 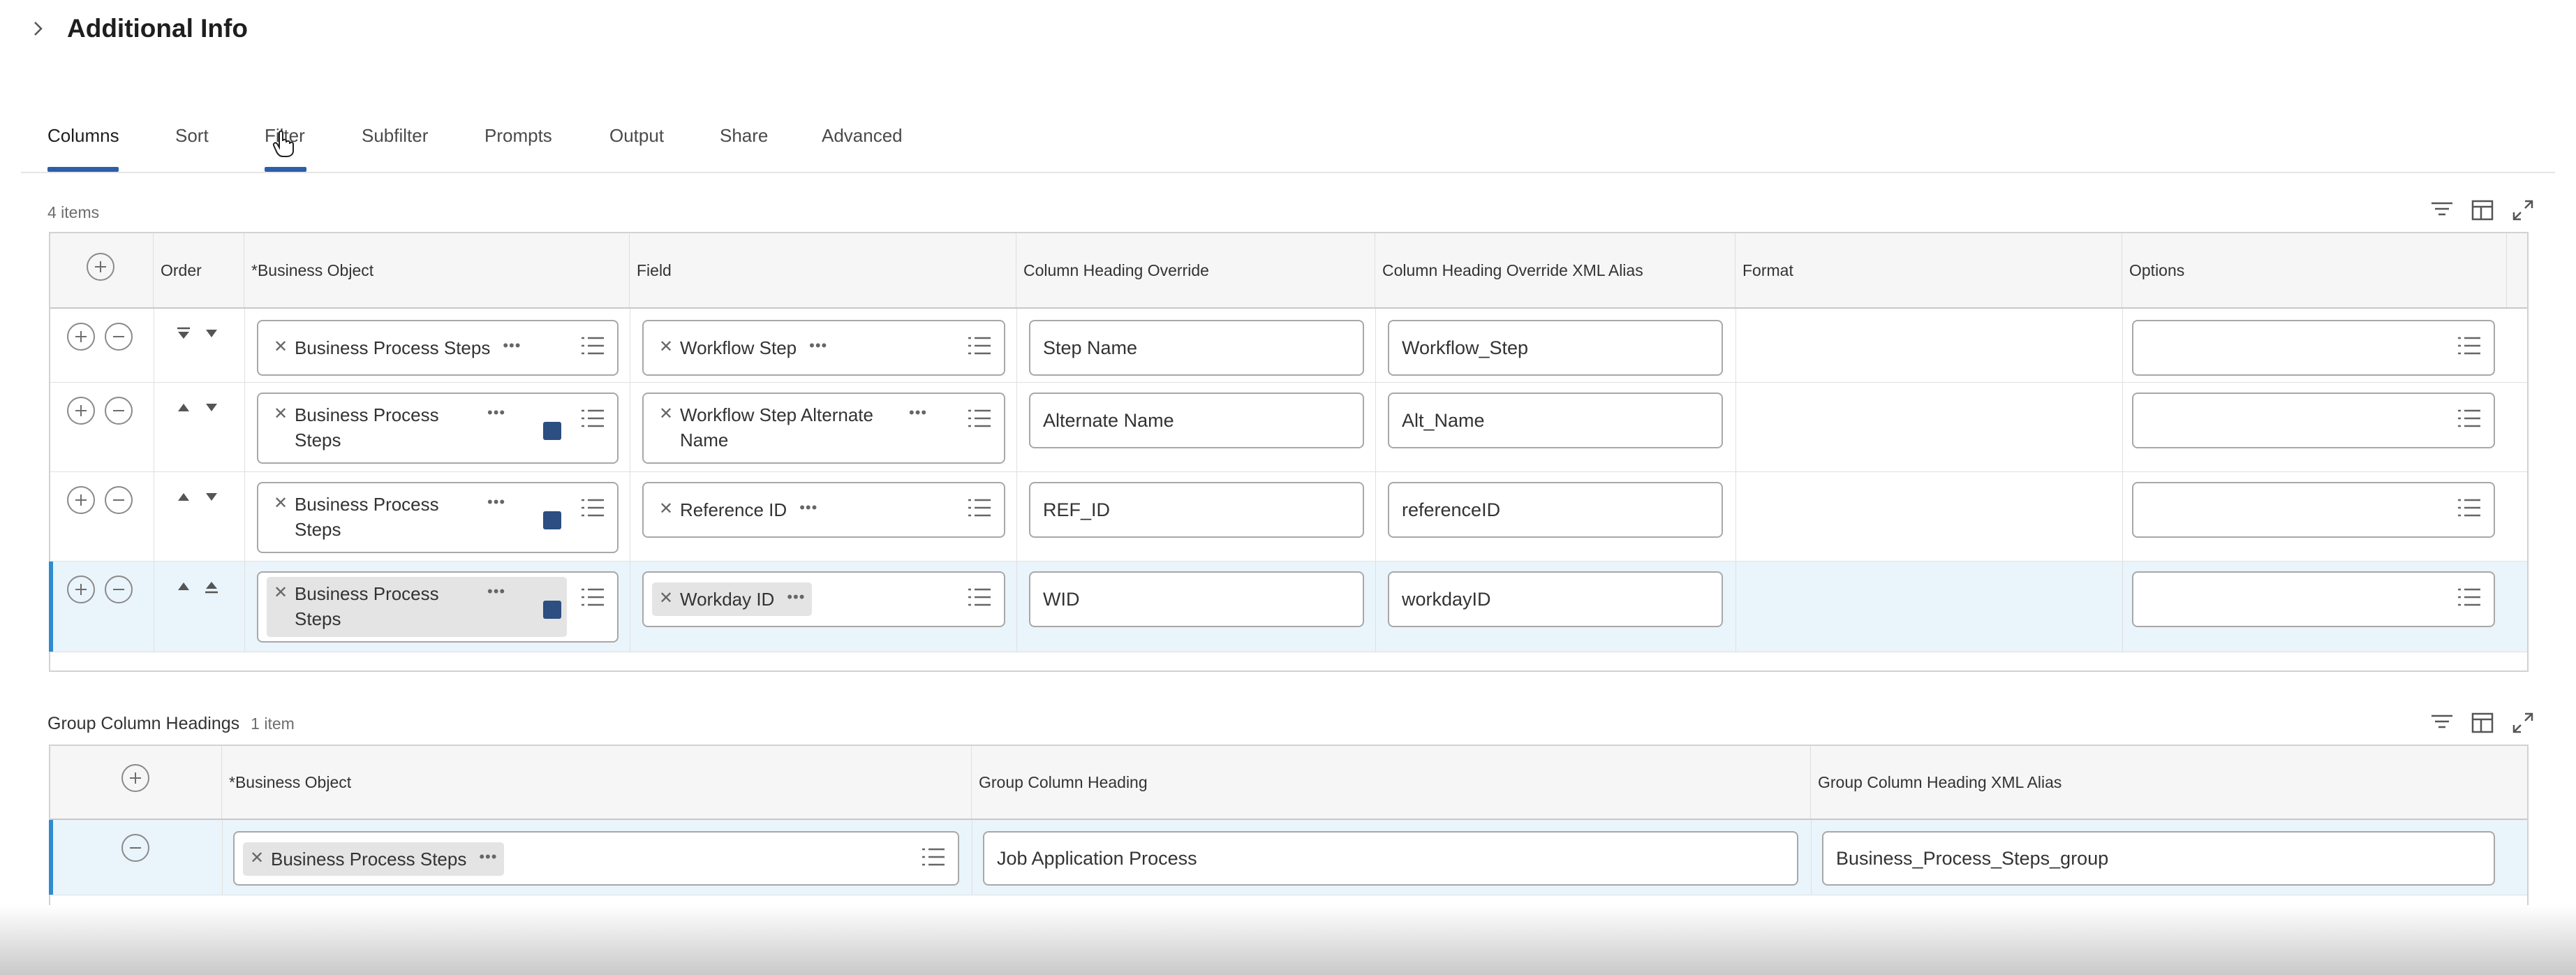 What do you see at coordinates (727, 599) in the screenshot?
I see `field-value: Workday ID` at bounding box center [727, 599].